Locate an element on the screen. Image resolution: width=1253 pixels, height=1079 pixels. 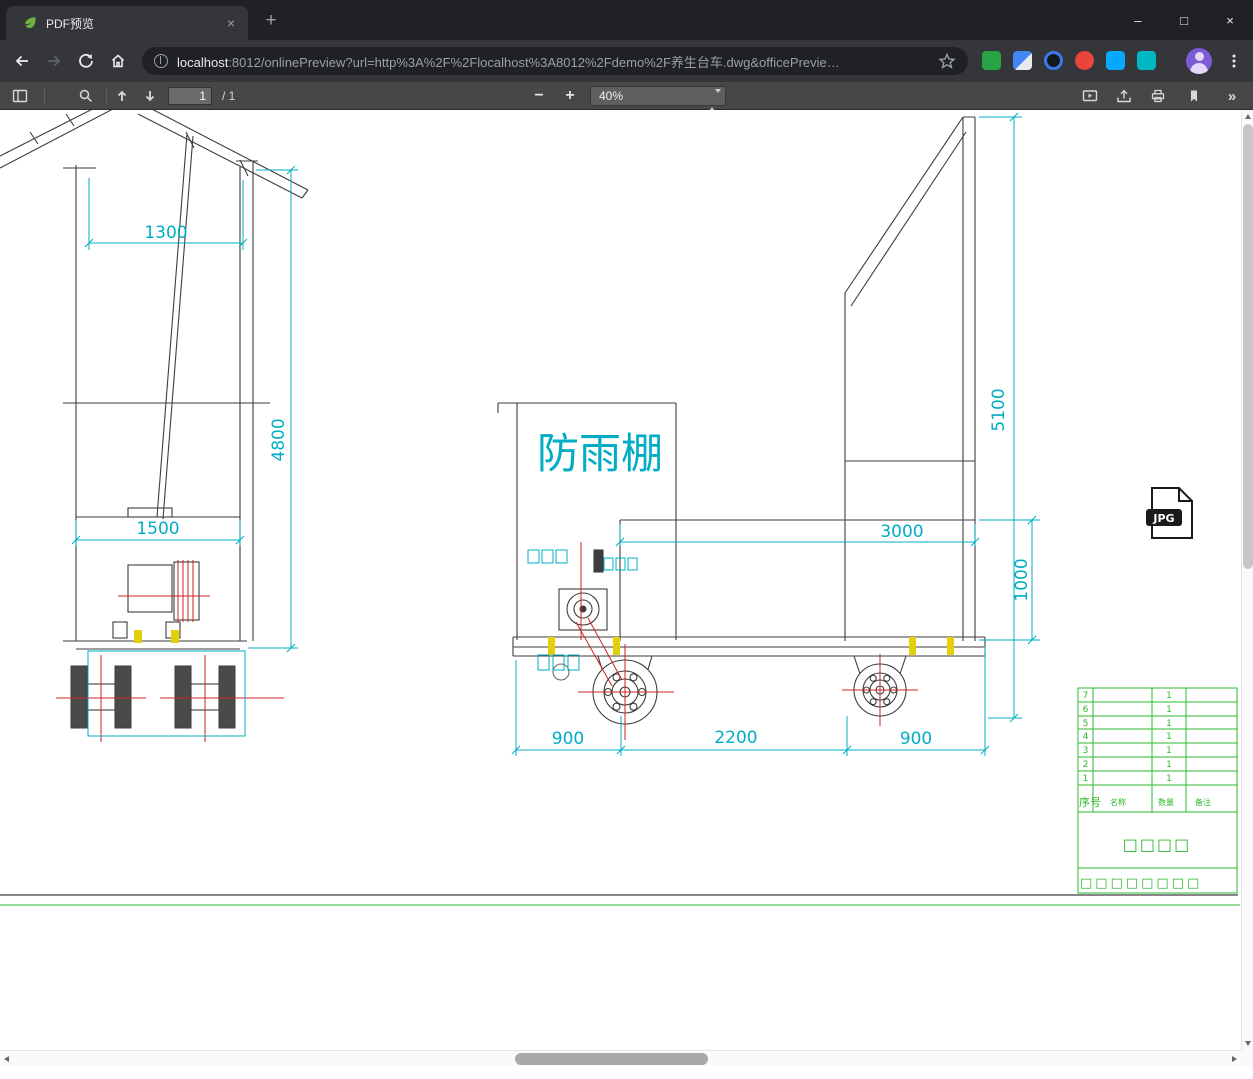
front-view-geometry is located at coordinates (154, 410).